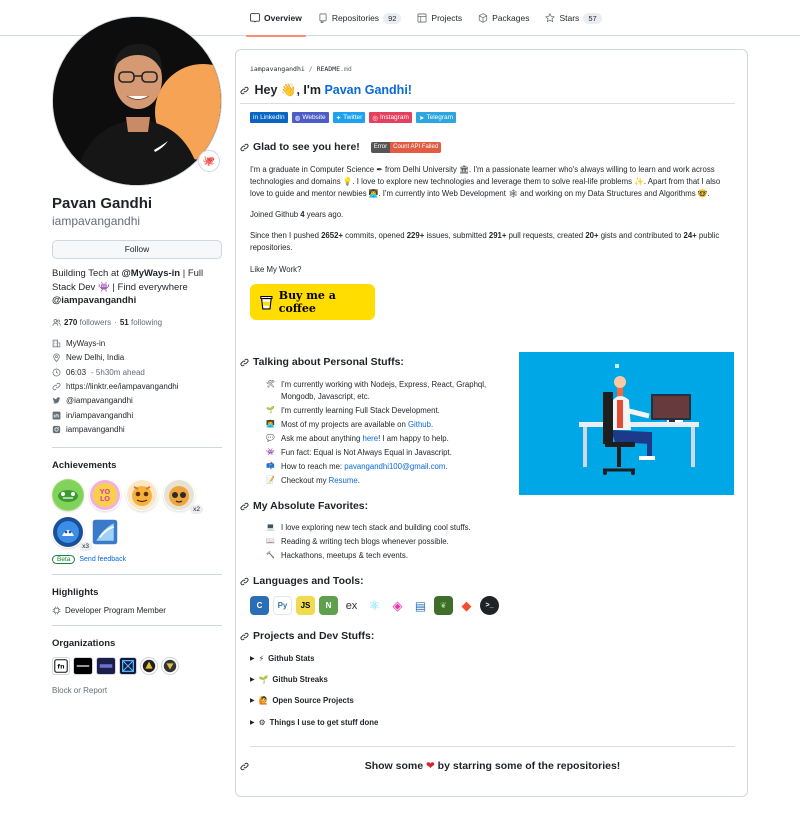  Describe the element at coordinates (137, 401) in the screenshot. I see `detail-twitter: @iampavangandhi` at that location.